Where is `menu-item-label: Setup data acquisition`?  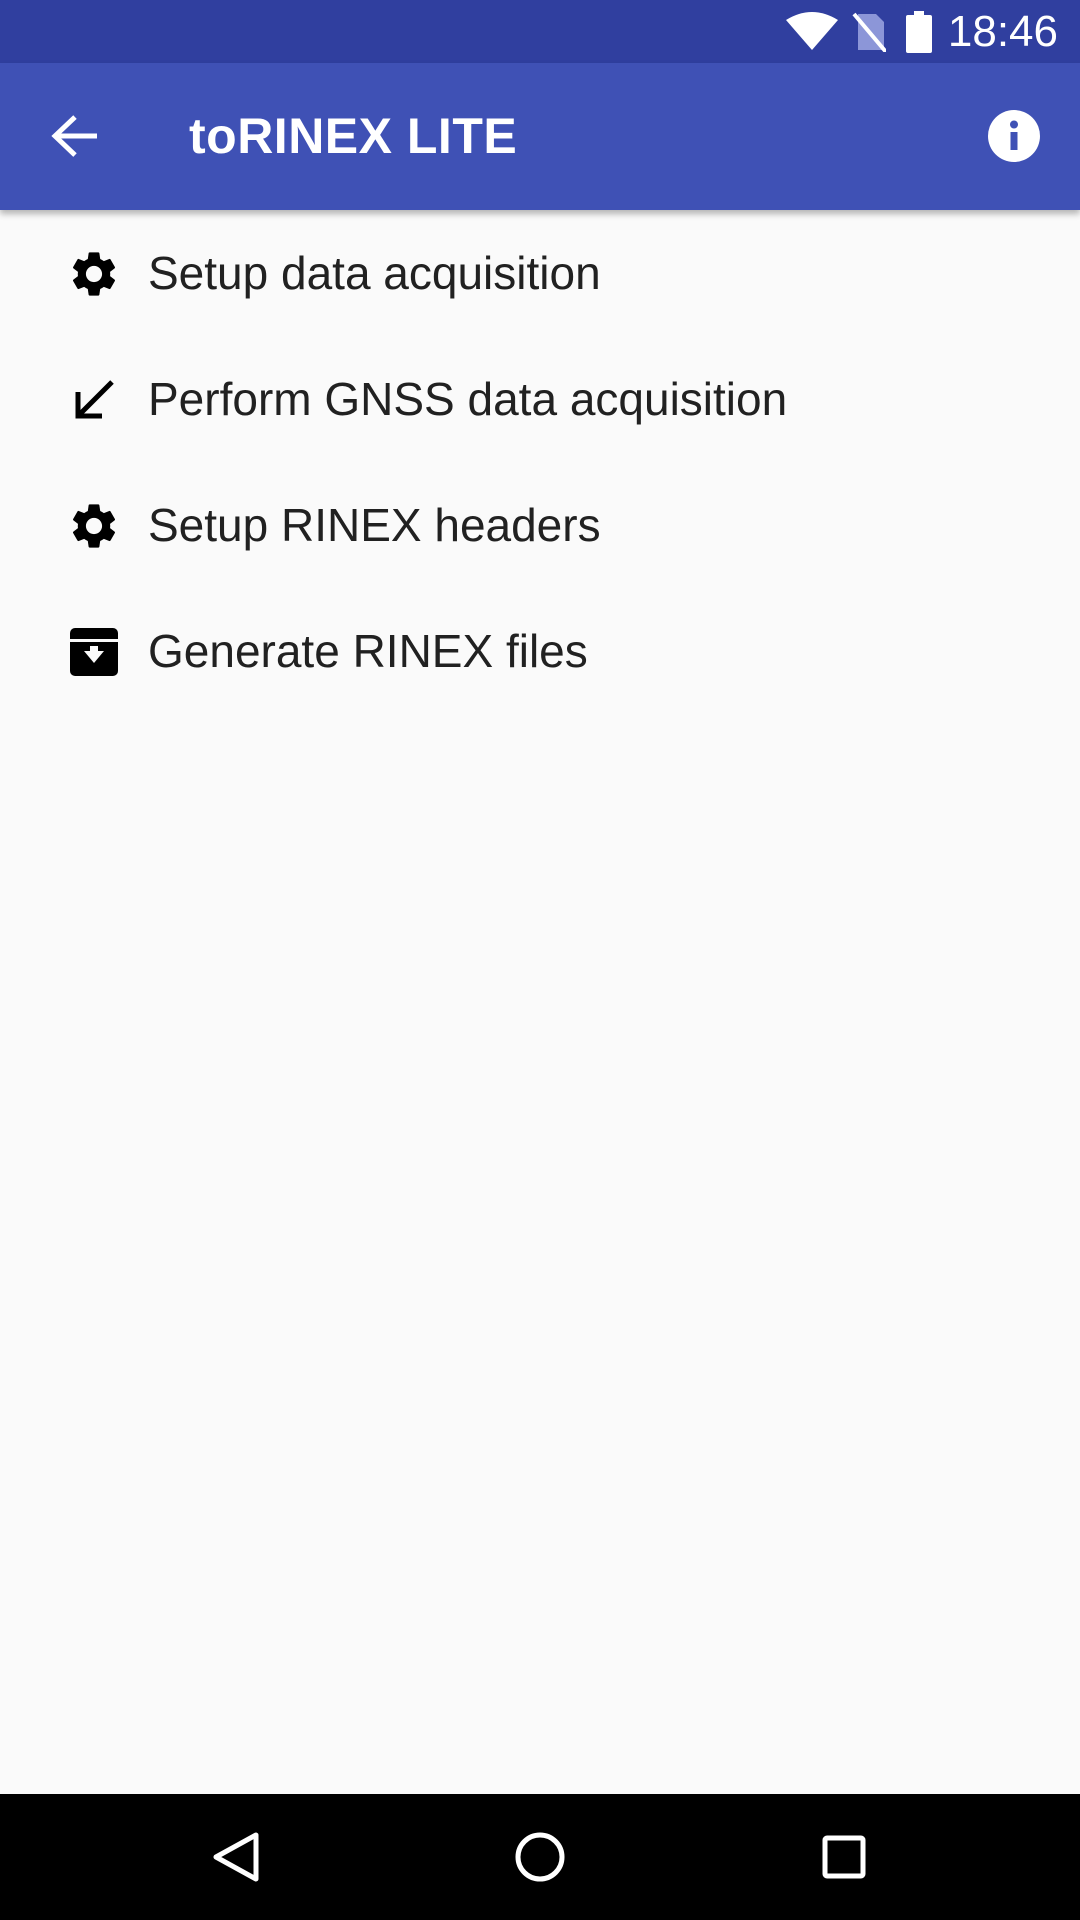
menu-item-label: Setup data acquisition is located at coordinates (374, 273).